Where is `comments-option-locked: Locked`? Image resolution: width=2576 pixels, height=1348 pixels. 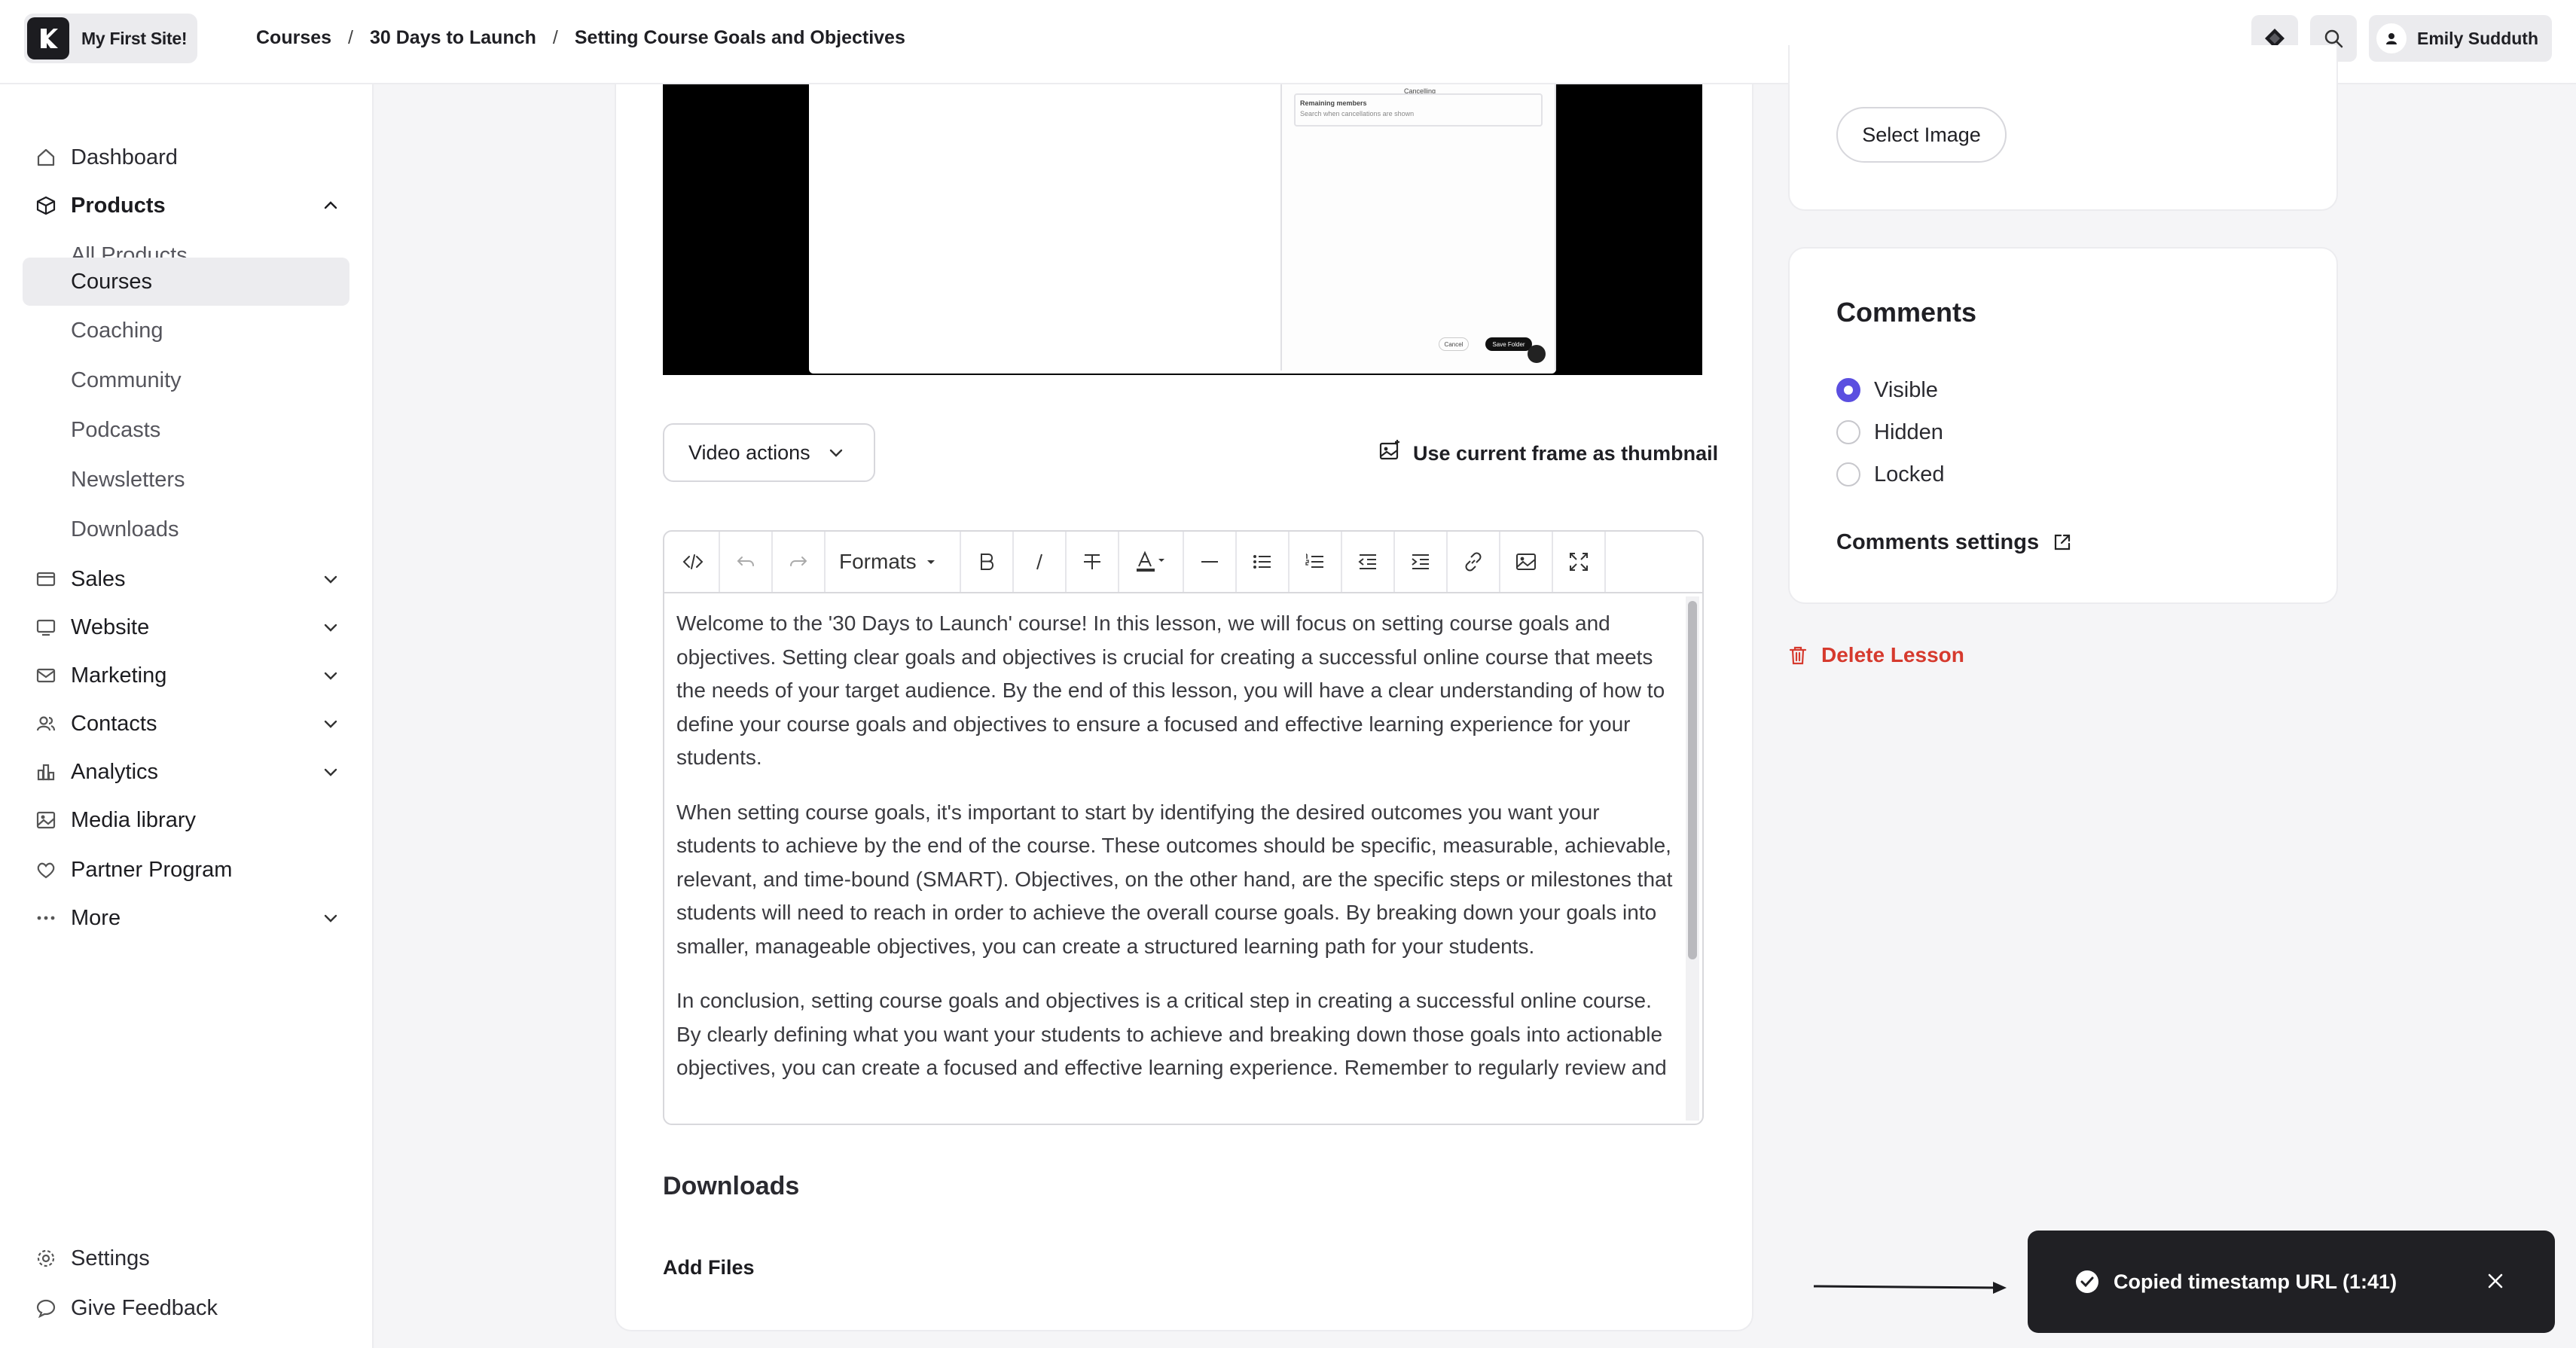
comments-option-locked: Locked is located at coordinates (1891, 474).